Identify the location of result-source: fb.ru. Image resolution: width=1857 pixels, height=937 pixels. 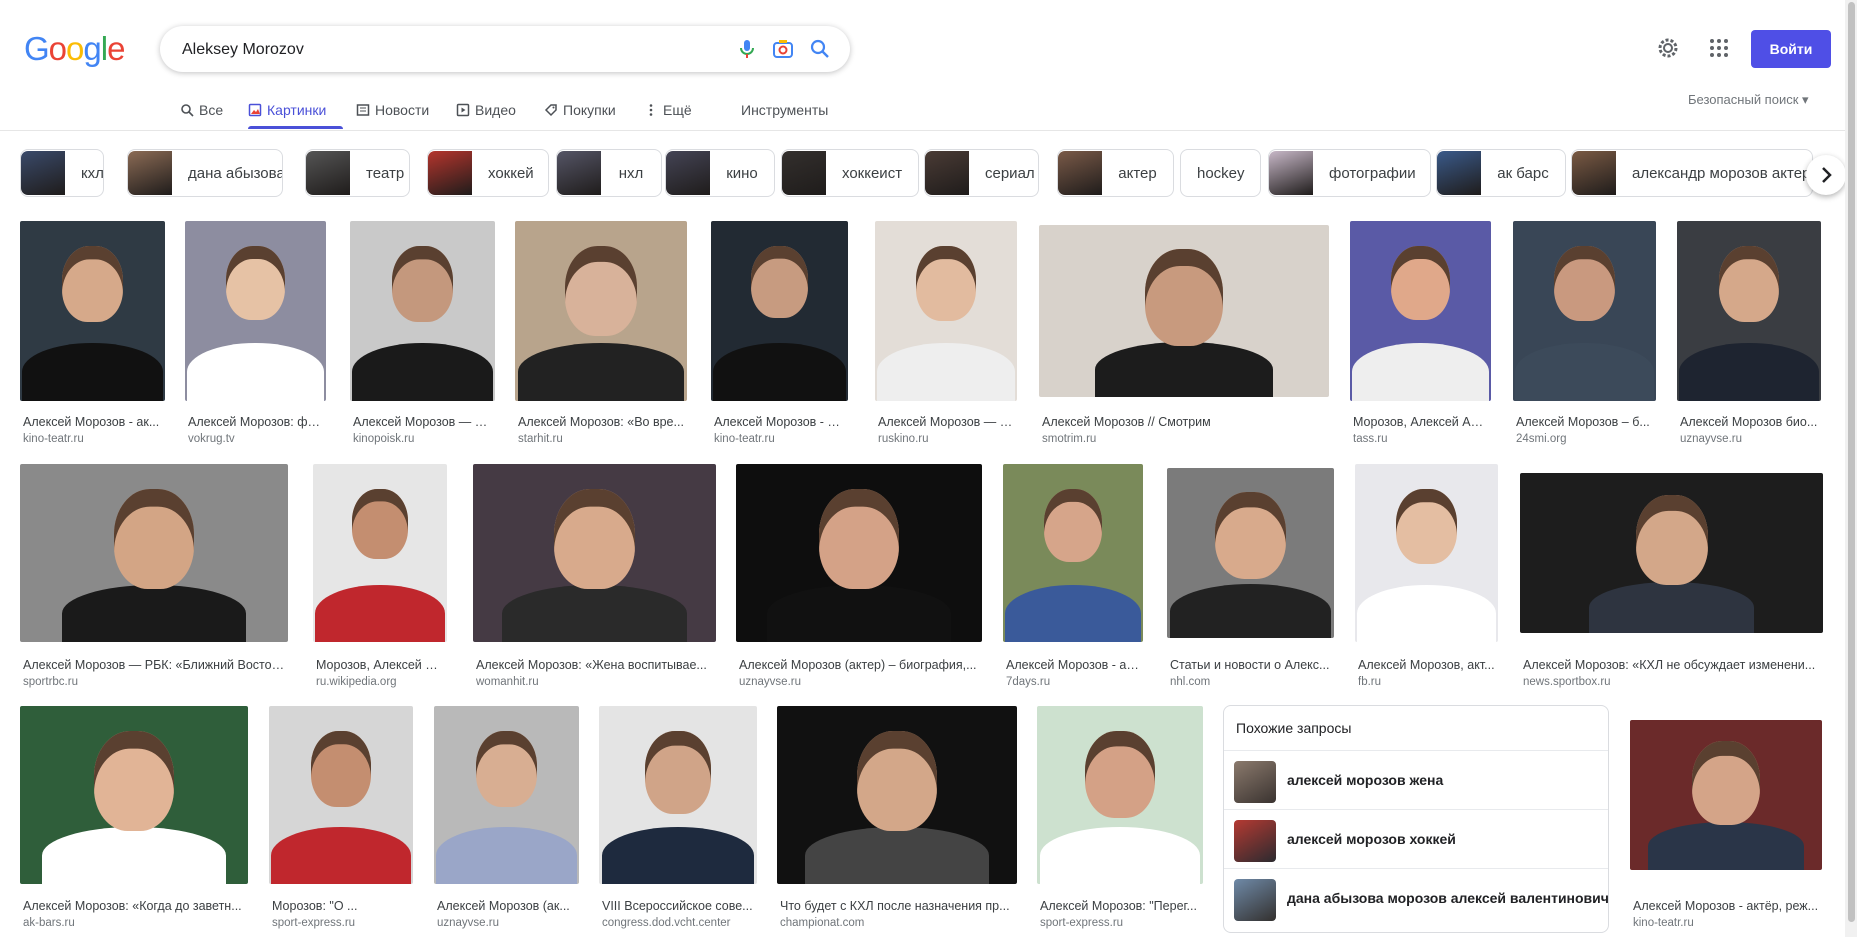
(1426, 682).